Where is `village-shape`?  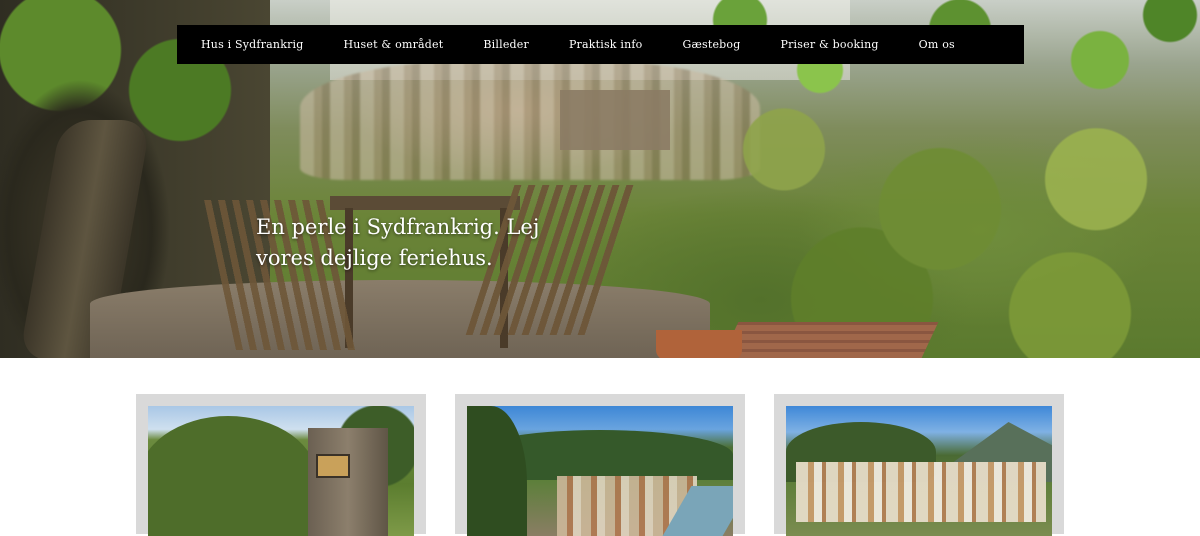
village-shape is located at coordinates (921, 492).